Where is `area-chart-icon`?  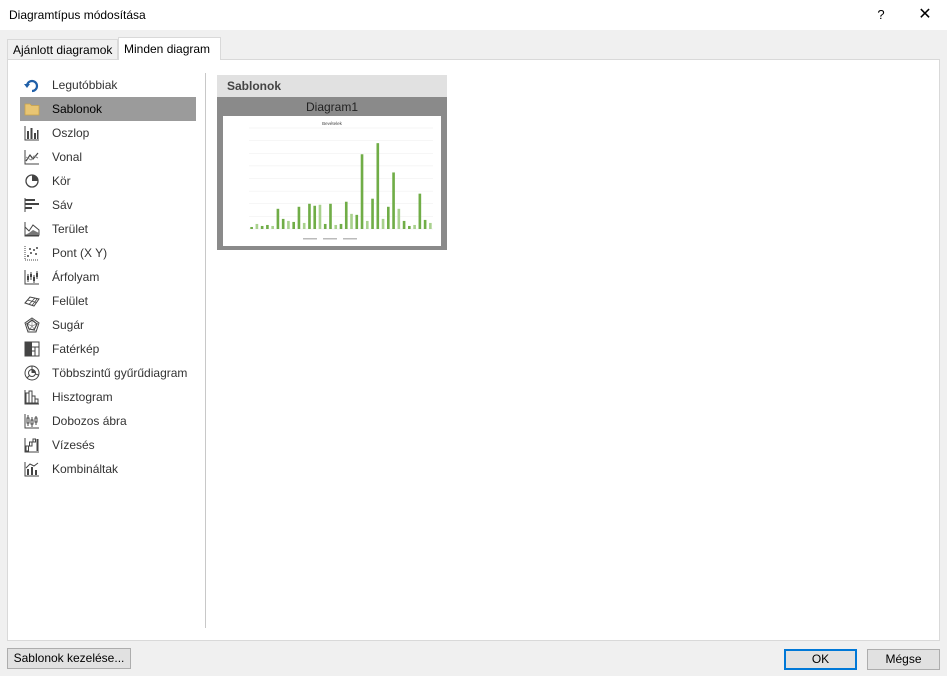
area-chart-icon is located at coordinates (32, 229).